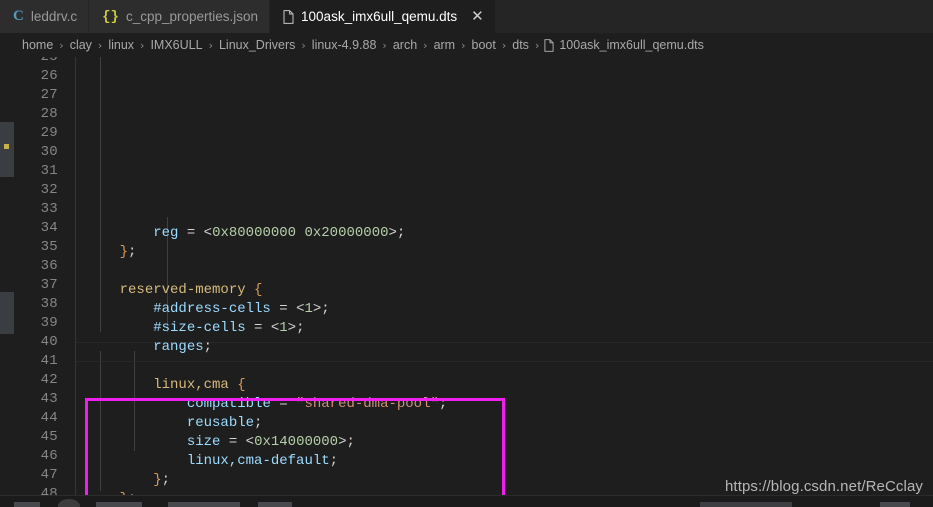 The height and width of the screenshot is (507, 933). What do you see at coordinates (367, 404) in the screenshot?
I see `code-token: "shared-dma-pool"` at bounding box center [367, 404].